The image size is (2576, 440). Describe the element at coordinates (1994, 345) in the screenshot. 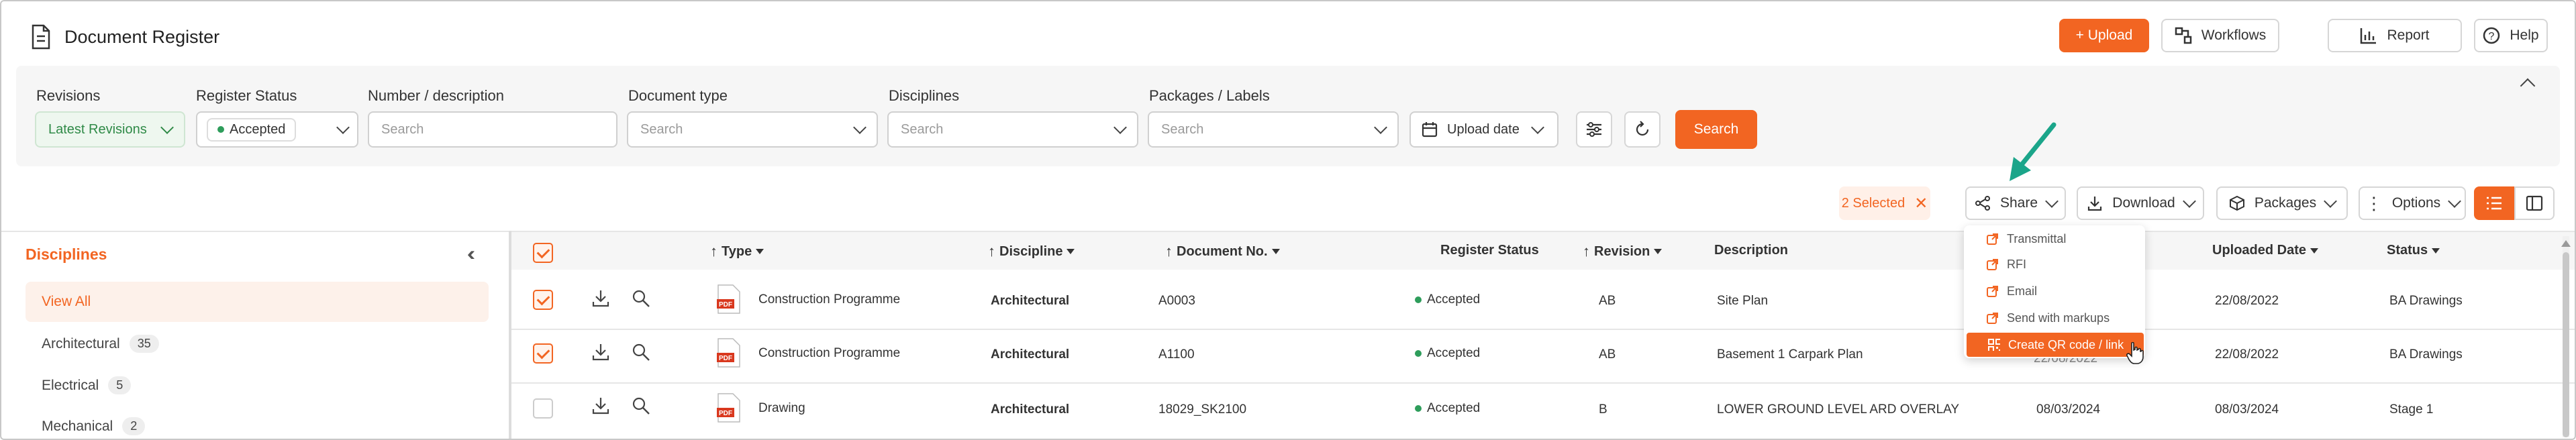

I see `qr-code-icon` at that location.